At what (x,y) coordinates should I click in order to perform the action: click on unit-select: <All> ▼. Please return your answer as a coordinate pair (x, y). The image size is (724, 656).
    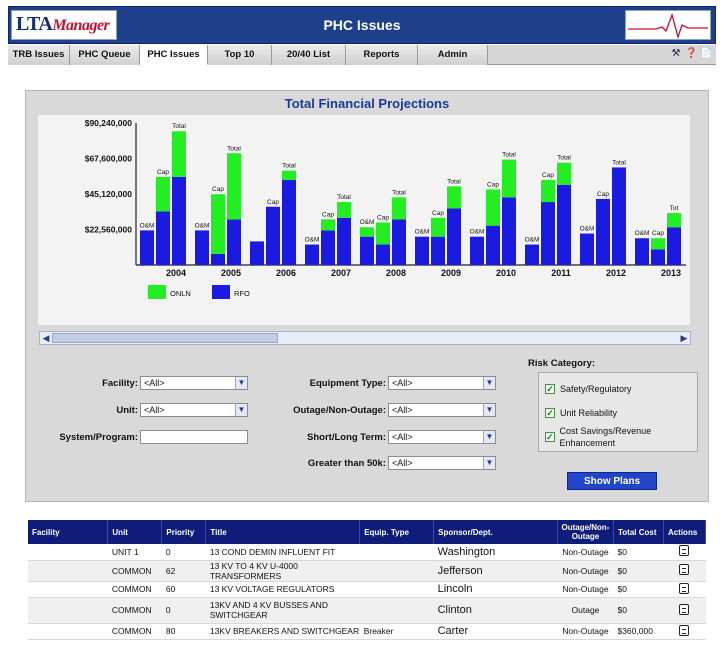
    Looking at the image, I should click on (194, 410).